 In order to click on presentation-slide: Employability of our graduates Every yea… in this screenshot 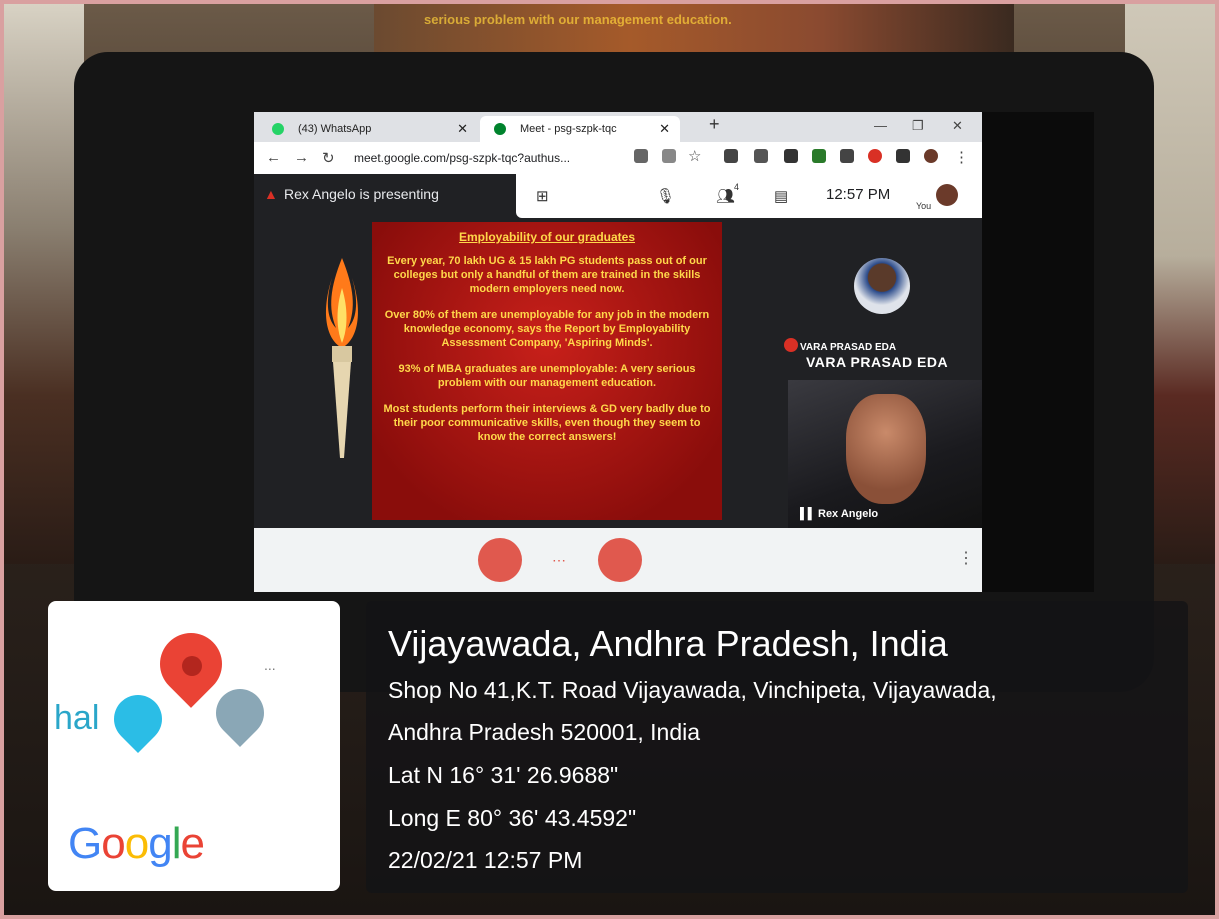, I will do `click(547, 371)`.